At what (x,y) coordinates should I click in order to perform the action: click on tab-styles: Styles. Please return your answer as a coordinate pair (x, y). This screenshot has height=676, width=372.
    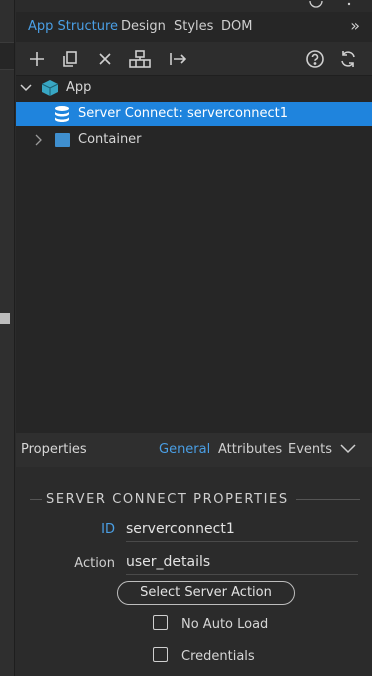
    Looking at the image, I should click on (193, 26).